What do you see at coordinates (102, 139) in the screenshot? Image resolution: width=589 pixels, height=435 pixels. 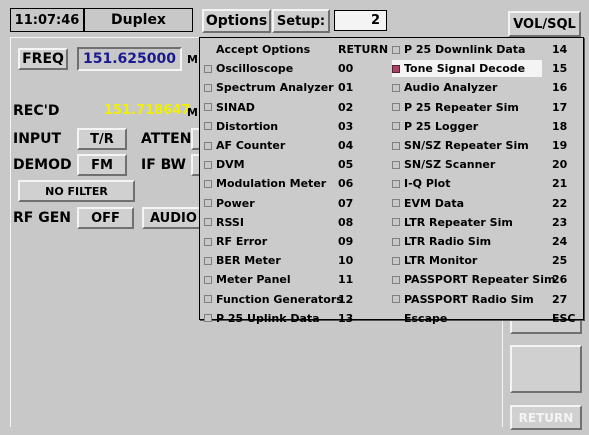 I see `input-button: T/R` at bounding box center [102, 139].